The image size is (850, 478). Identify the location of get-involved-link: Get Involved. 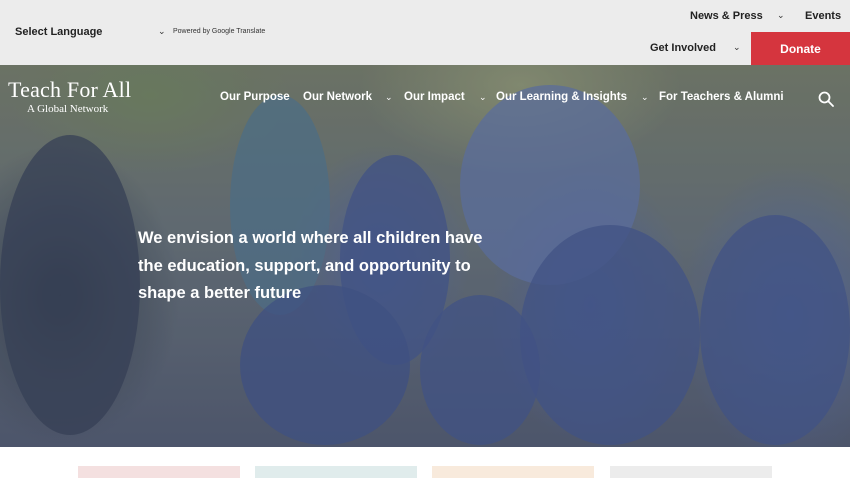
(683, 48).